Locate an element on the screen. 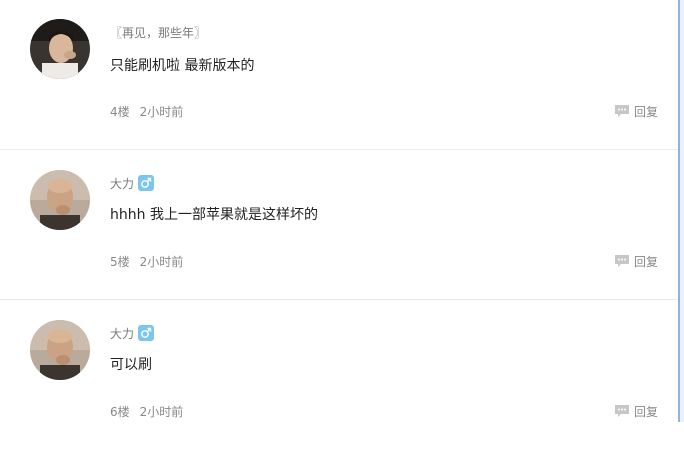 The image size is (684, 449). comment-footer: 6楼 2小时前 回复 is located at coordinates (384, 411).